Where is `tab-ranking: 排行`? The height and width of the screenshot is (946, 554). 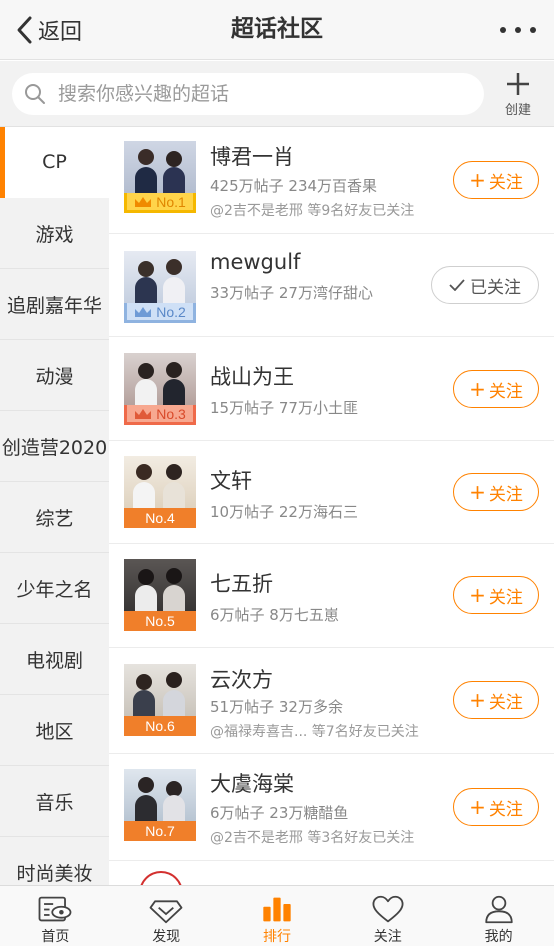
tab-ranking: 排行 is located at coordinates (277, 916).